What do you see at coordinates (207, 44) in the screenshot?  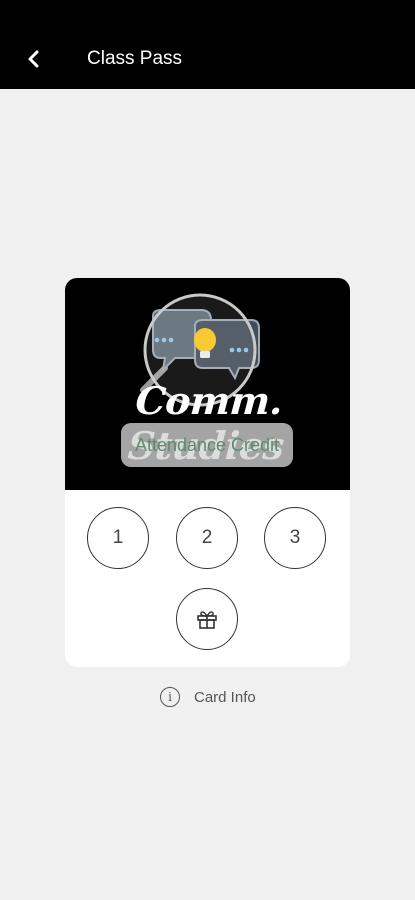 I see `app-bar: Class Pass` at bounding box center [207, 44].